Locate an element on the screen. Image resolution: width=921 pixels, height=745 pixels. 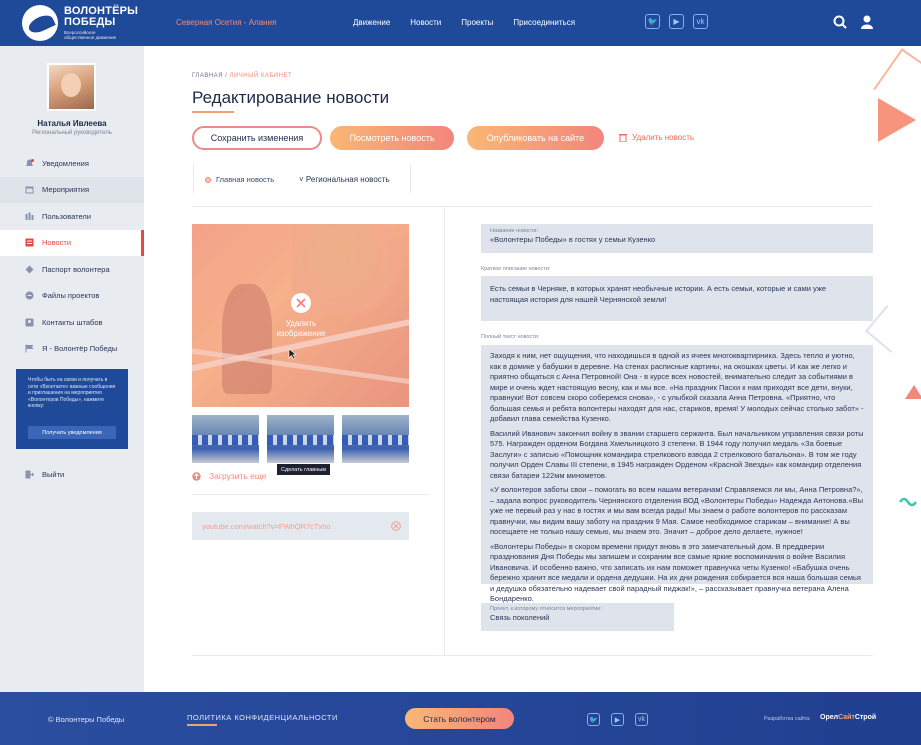
developer-name-part2: Сайт is located at coordinates (846, 717).